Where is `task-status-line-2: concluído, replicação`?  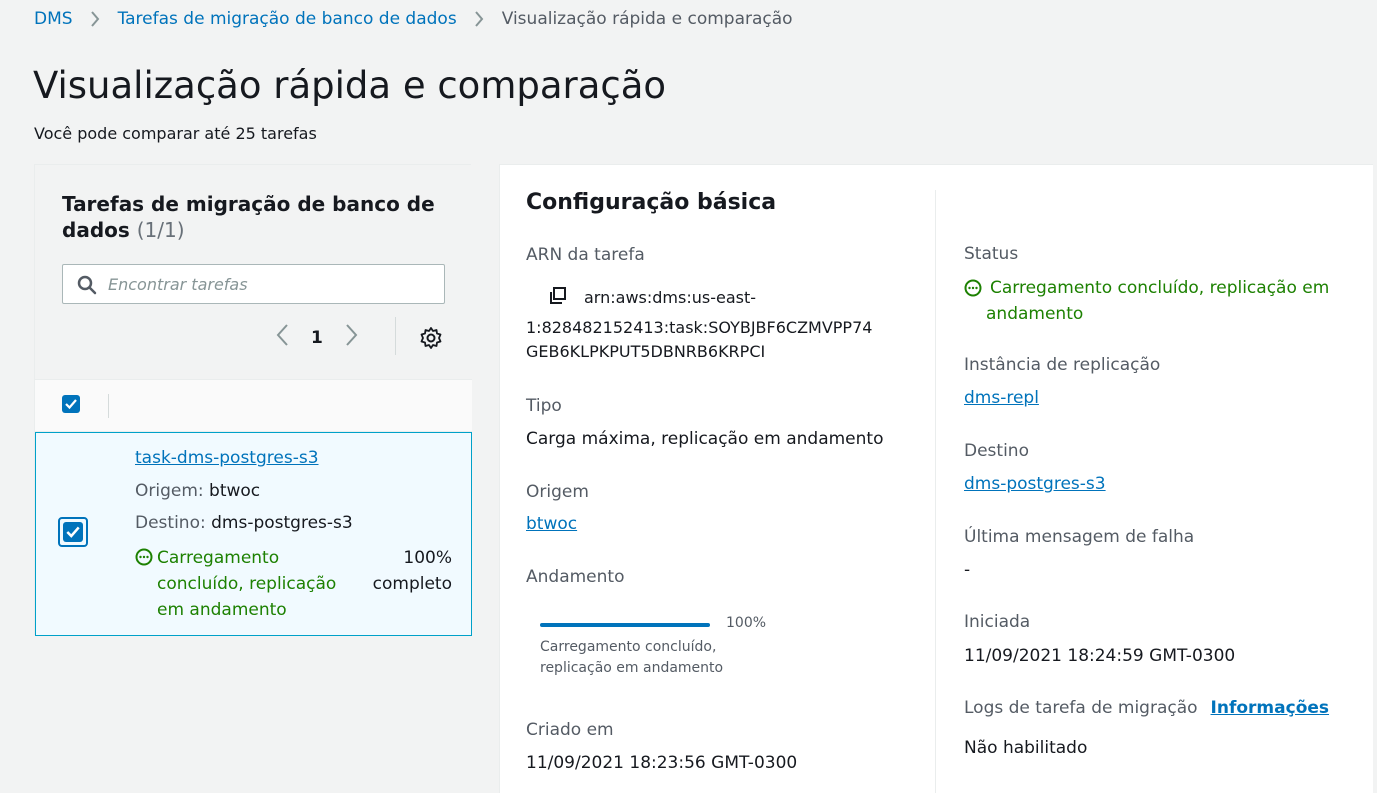
task-status-line-2: concluído, replicação is located at coordinates (247, 584).